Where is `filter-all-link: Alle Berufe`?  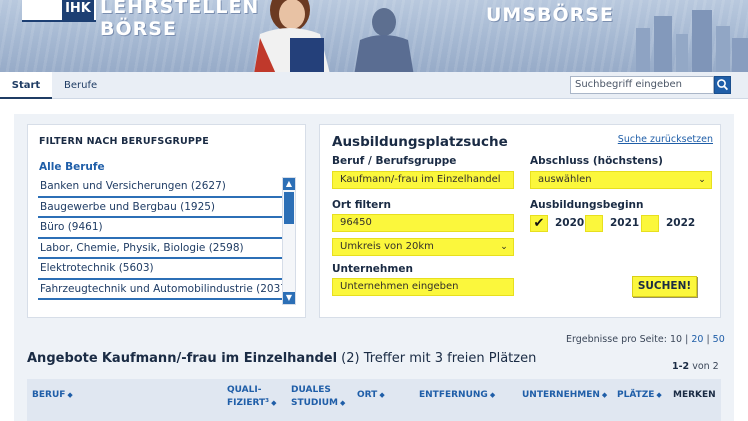 filter-all-link: Alle Berufe is located at coordinates (72, 167).